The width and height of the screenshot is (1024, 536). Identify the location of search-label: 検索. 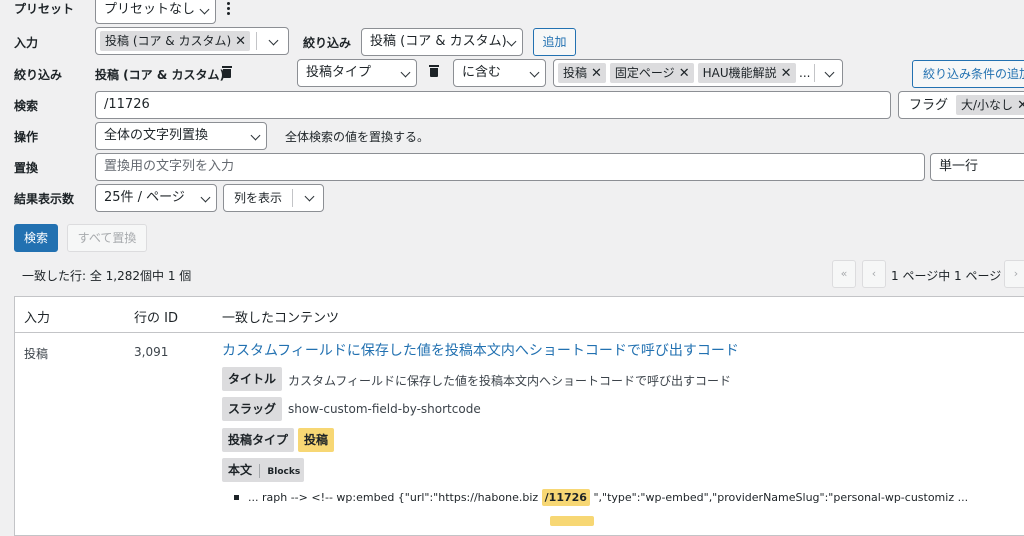
(26, 106).